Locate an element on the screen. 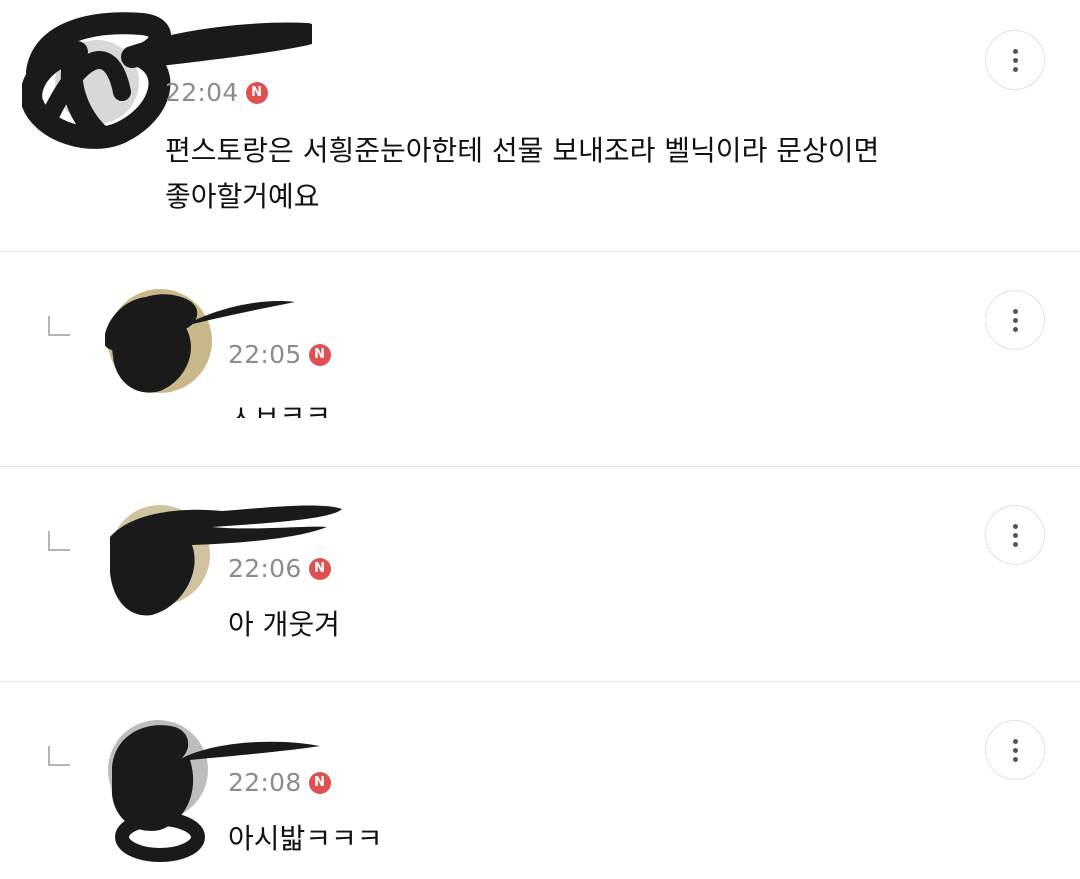 The width and height of the screenshot is (1080, 879). comment-meta: 22:06 N is located at coordinates (279, 568).